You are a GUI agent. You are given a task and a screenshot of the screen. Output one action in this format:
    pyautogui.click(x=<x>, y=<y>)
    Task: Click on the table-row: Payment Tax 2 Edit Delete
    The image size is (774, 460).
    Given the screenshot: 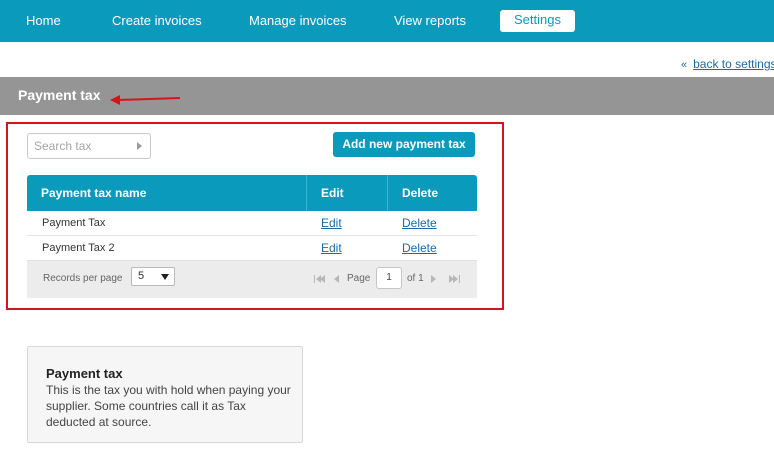 What is the action you would take?
    pyautogui.click(x=252, y=248)
    